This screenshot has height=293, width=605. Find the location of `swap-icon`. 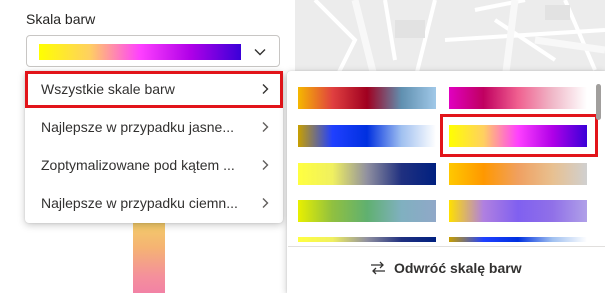

swap-icon is located at coordinates (378, 268).